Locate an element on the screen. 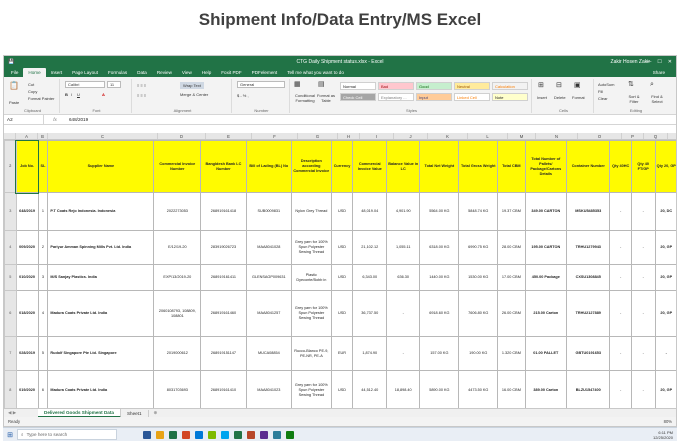 This screenshot has width=680, height=444. find-select-button: Find & Select is located at coordinates (657, 99).